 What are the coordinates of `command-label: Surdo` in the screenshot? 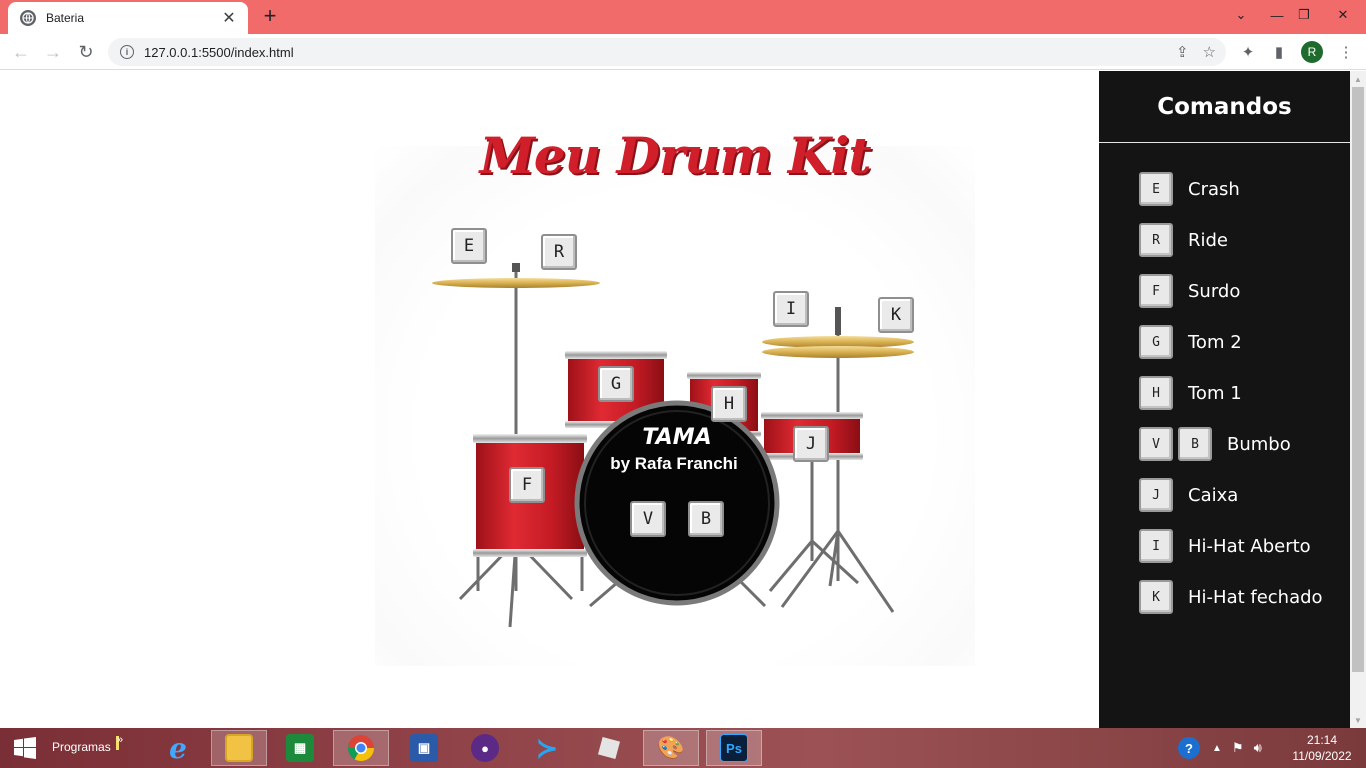 It's located at (1214, 291).